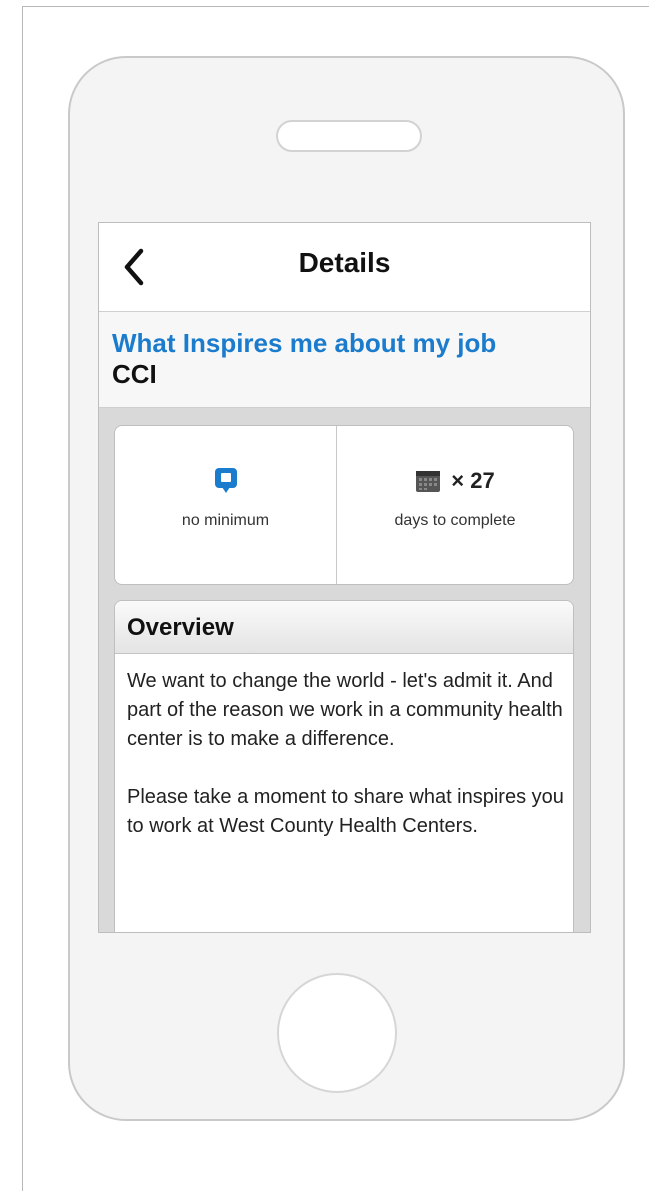 The height and width of the screenshot is (1191, 651). I want to click on days-stat: × 27 days to complete, so click(455, 505).